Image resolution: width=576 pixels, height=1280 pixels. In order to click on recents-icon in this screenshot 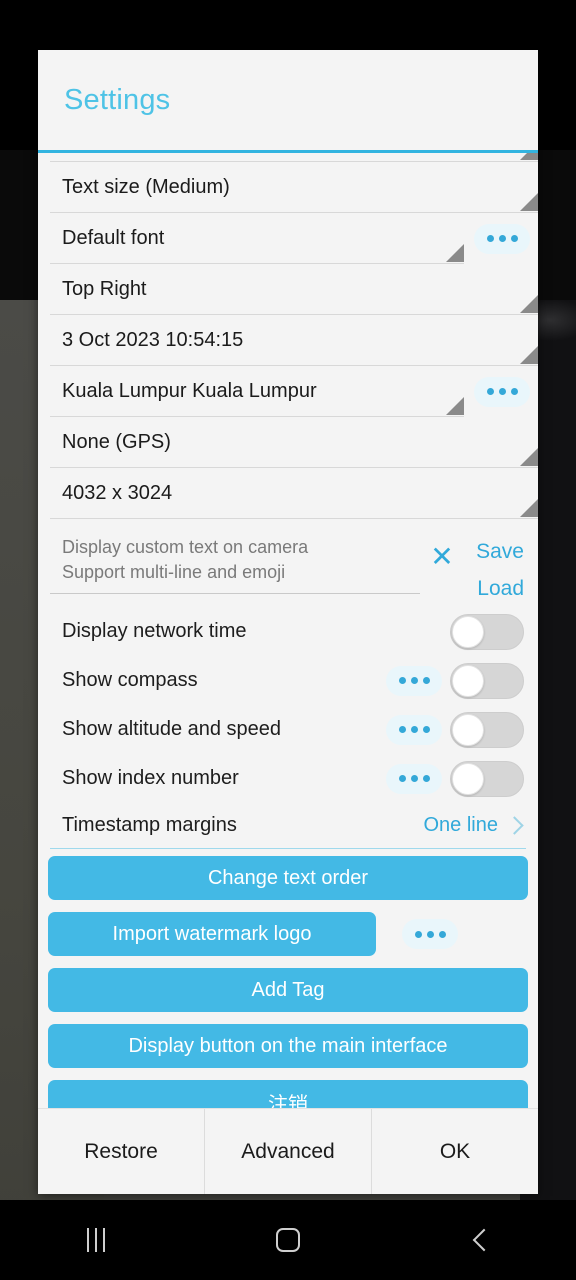, I will do `click(96, 1240)`.